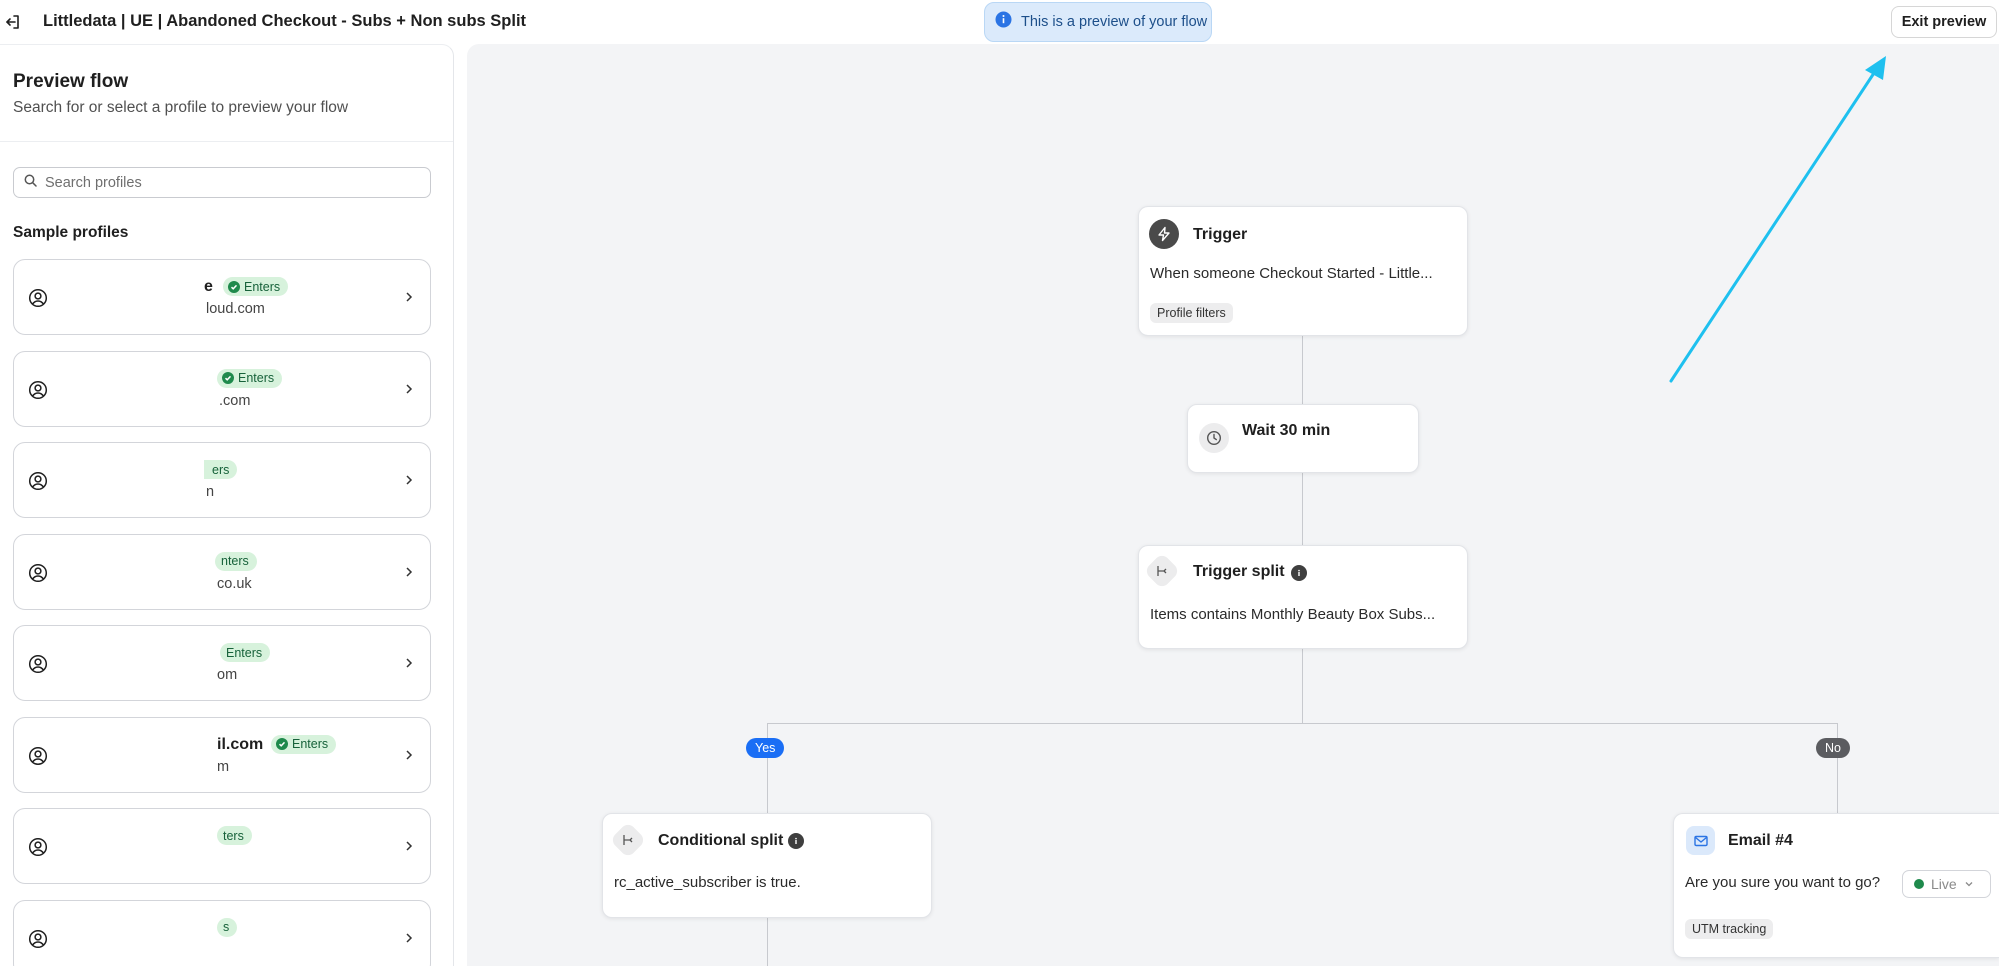  I want to click on profile-email: om, so click(227, 675).